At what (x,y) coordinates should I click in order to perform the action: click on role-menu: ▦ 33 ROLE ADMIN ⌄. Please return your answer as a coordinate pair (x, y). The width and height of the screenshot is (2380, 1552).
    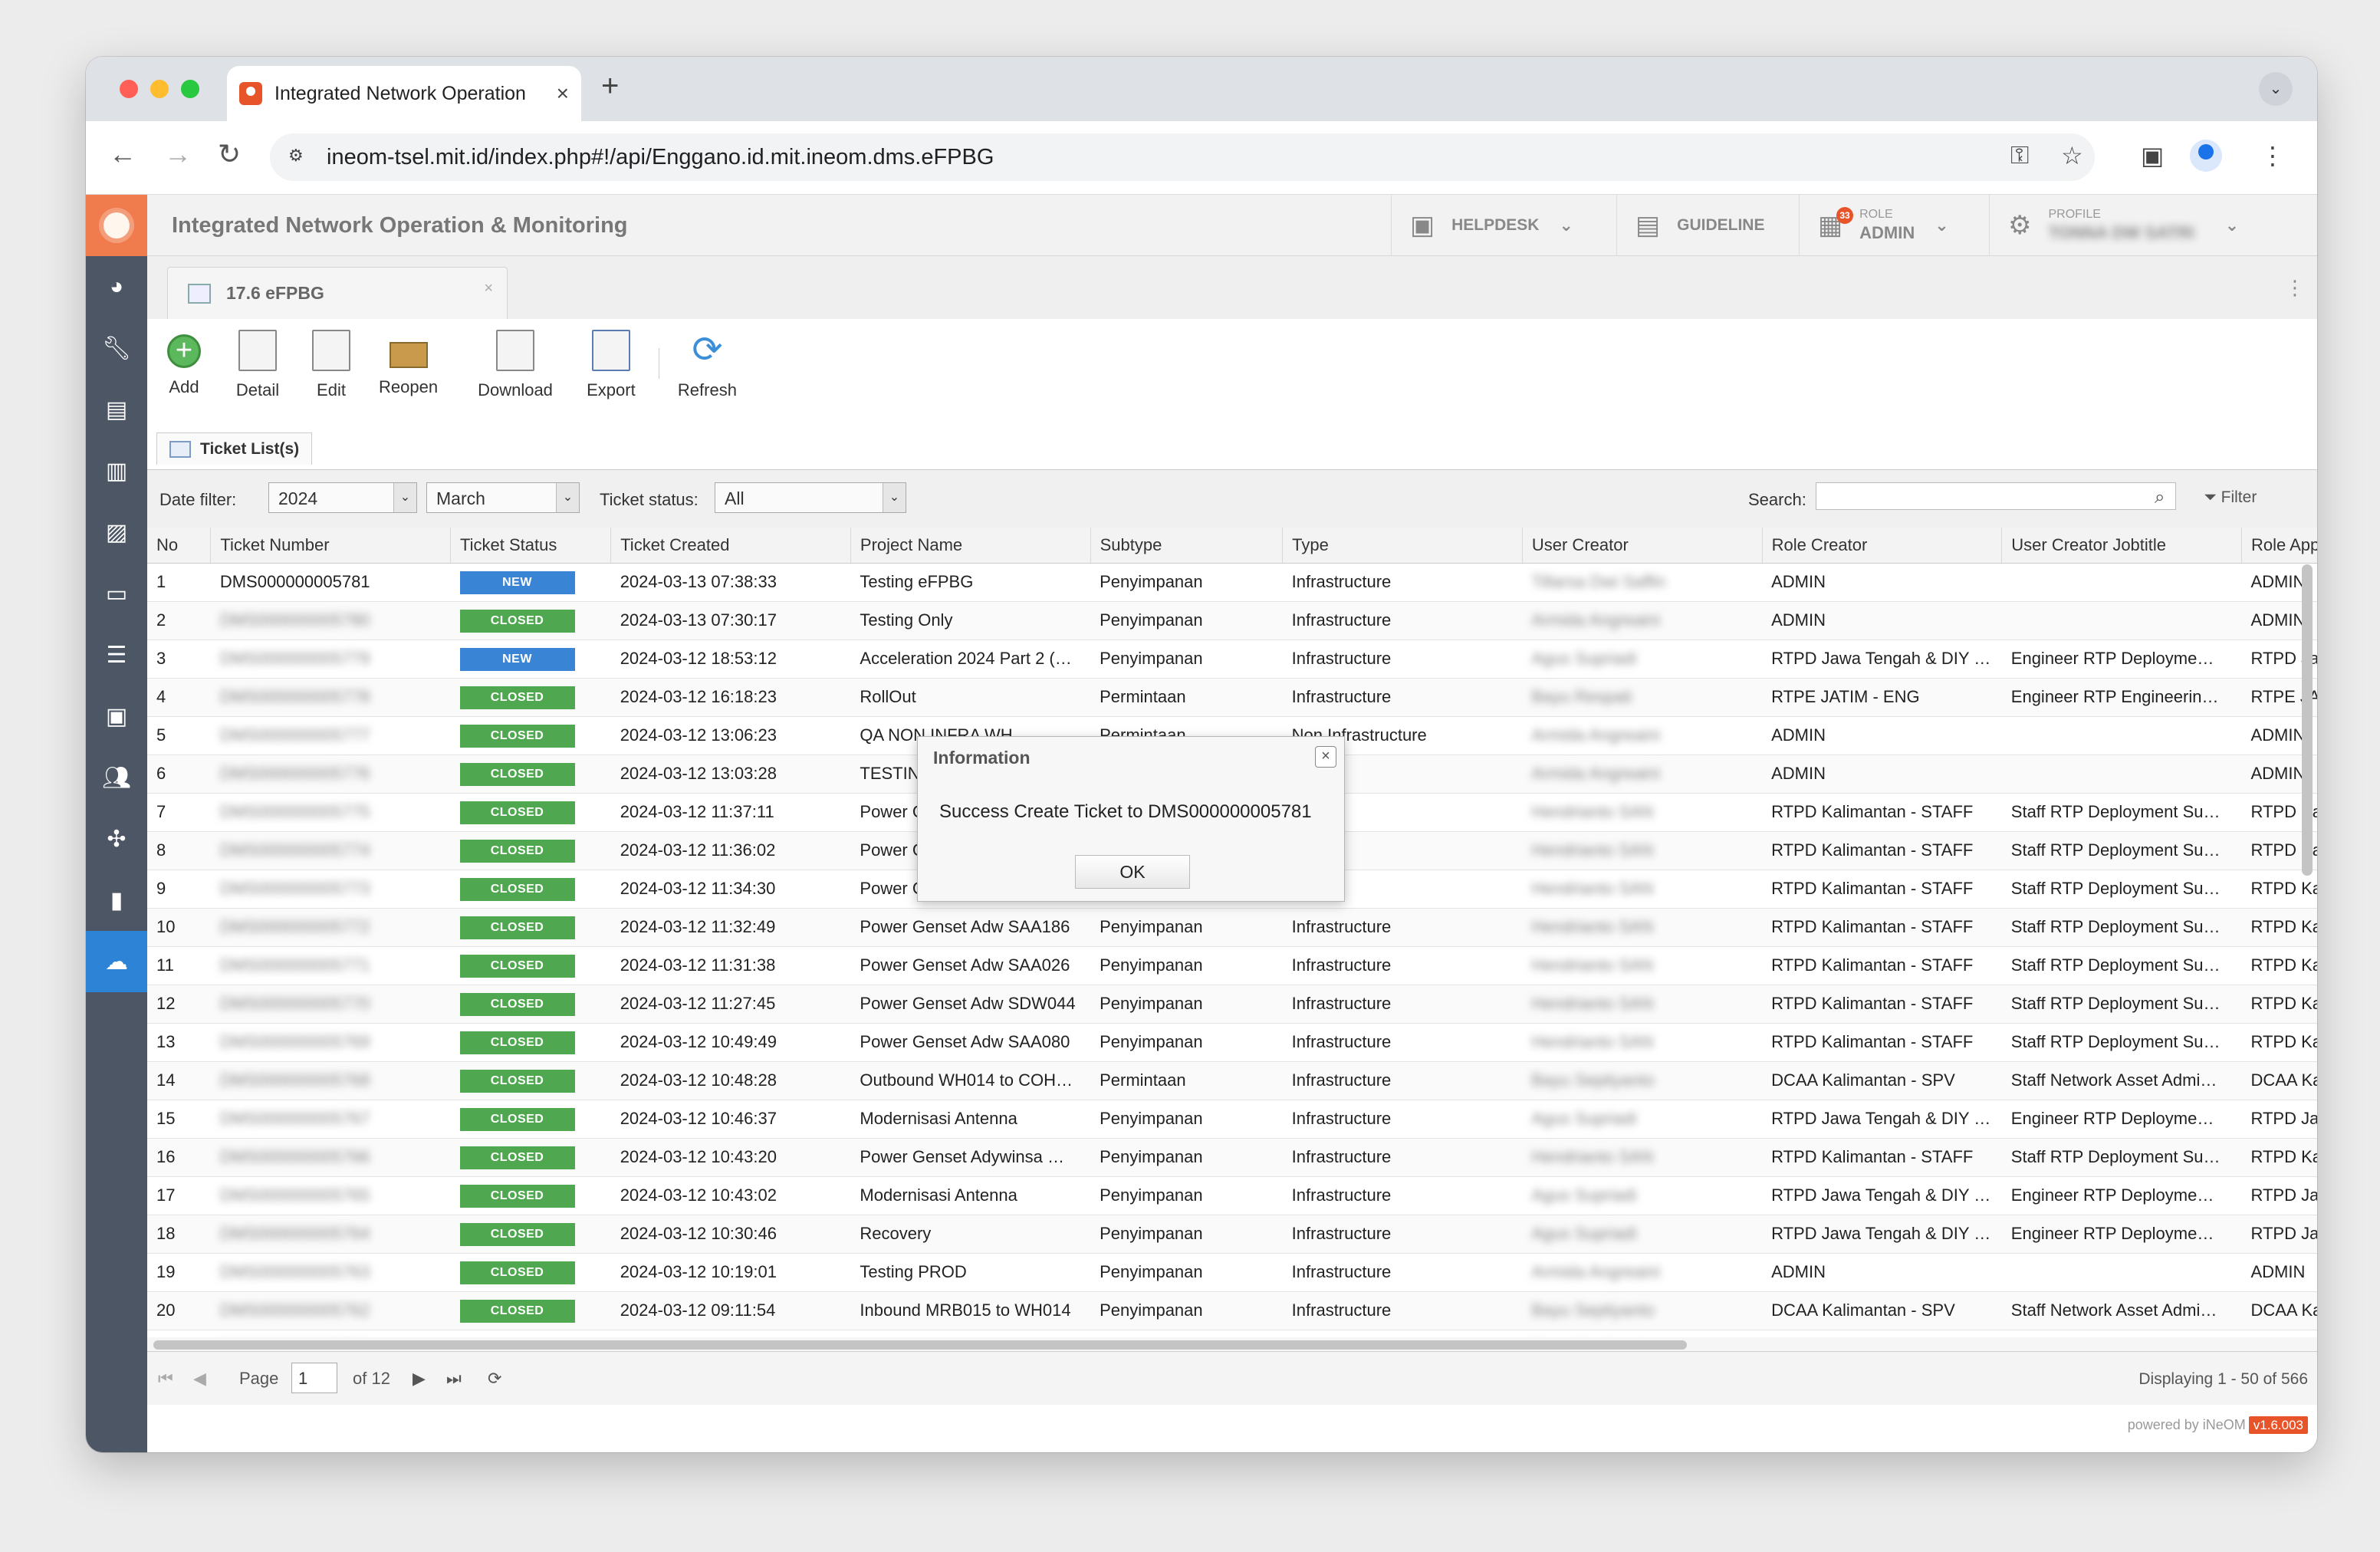
    Looking at the image, I should click on (1894, 225).